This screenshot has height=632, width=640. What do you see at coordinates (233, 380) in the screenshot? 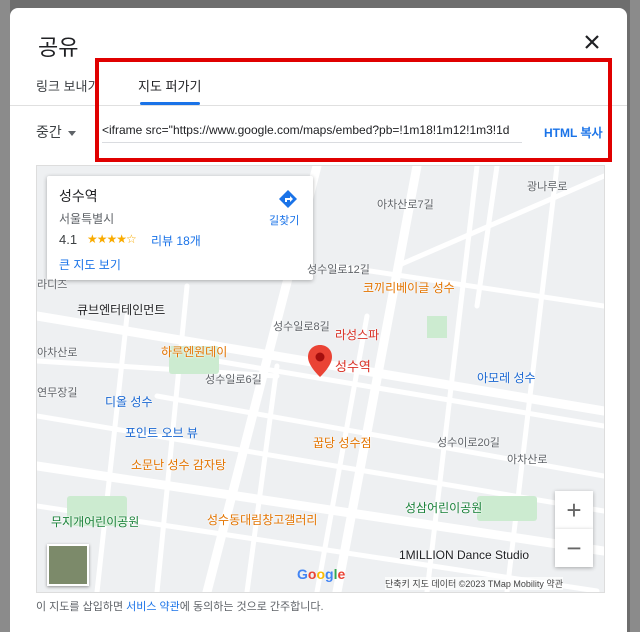
I see `map-label: 성수일로6길` at bounding box center [233, 380].